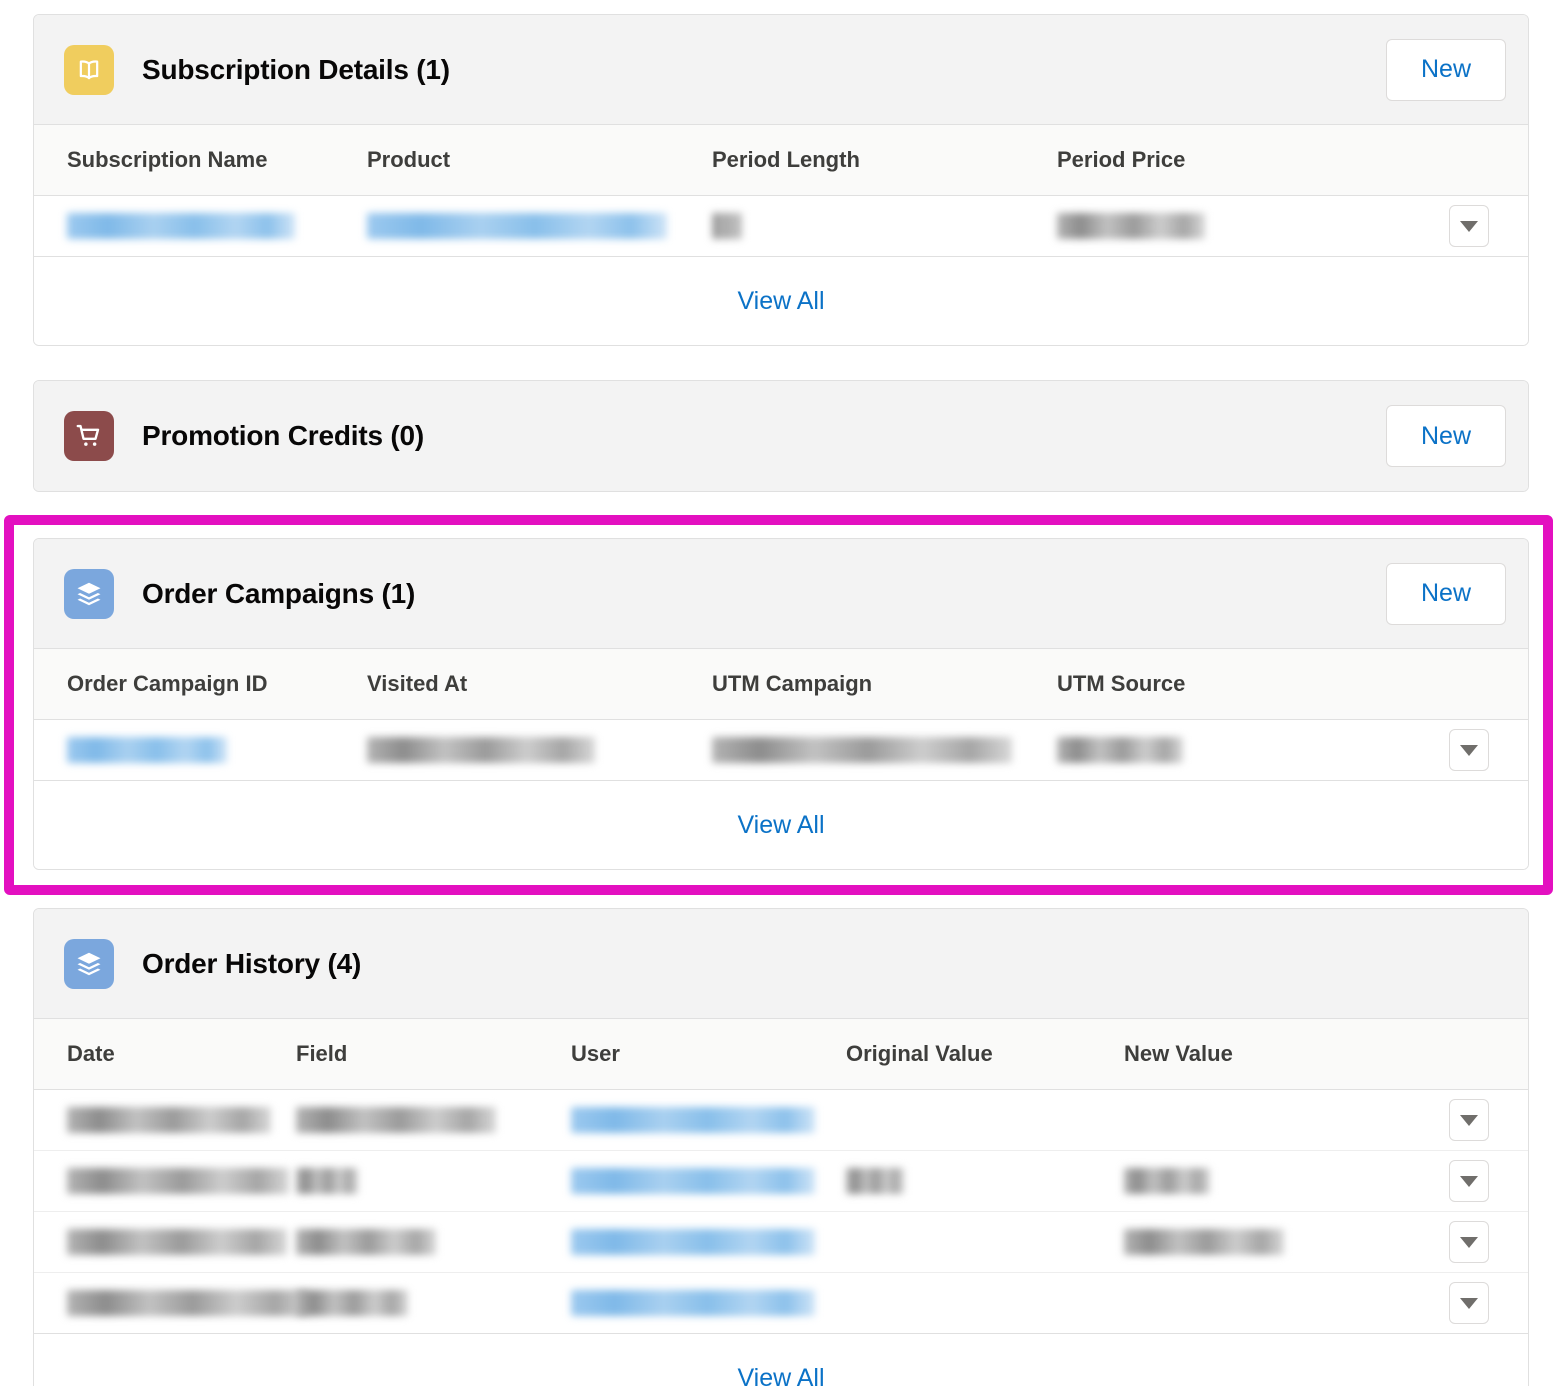 The height and width of the screenshot is (1386, 1561). Describe the element at coordinates (781, 964) in the screenshot. I see `section-header-order-history: Order History (4)` at that location.